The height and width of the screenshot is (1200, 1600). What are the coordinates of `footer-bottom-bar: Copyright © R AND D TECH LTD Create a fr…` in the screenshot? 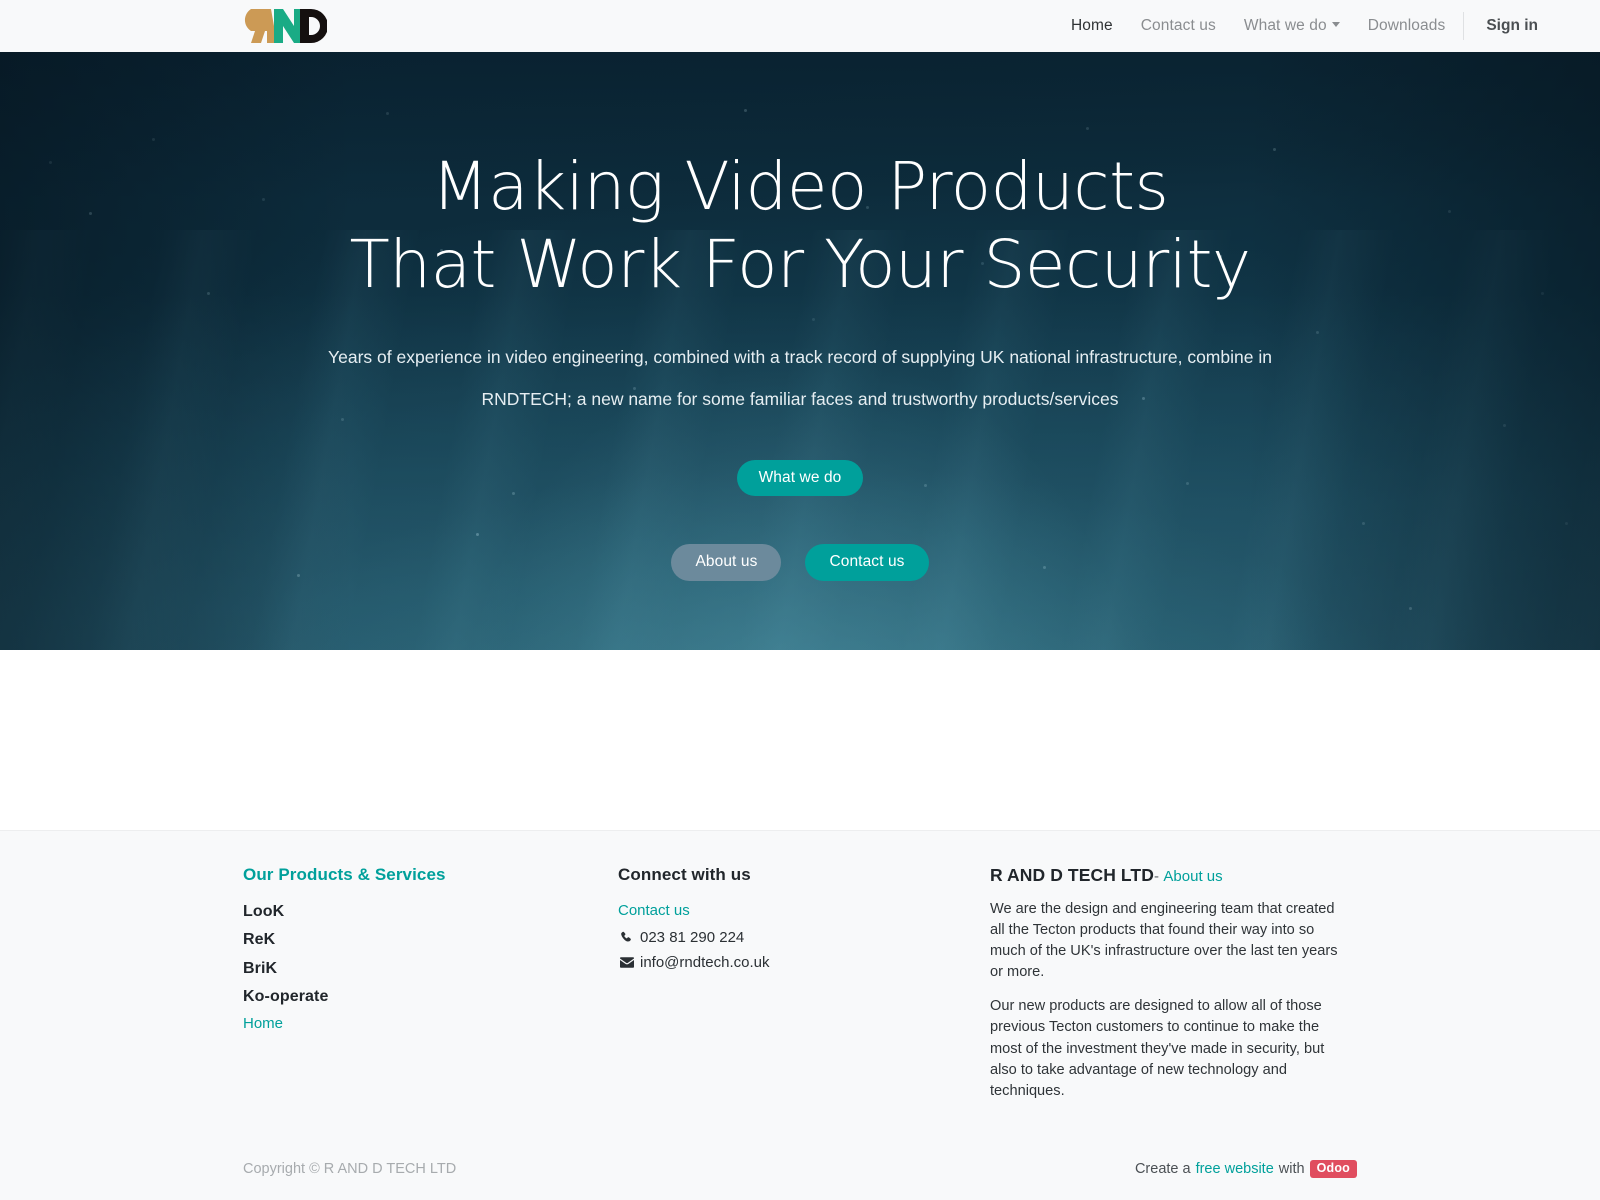 It's located at (800, 1169).